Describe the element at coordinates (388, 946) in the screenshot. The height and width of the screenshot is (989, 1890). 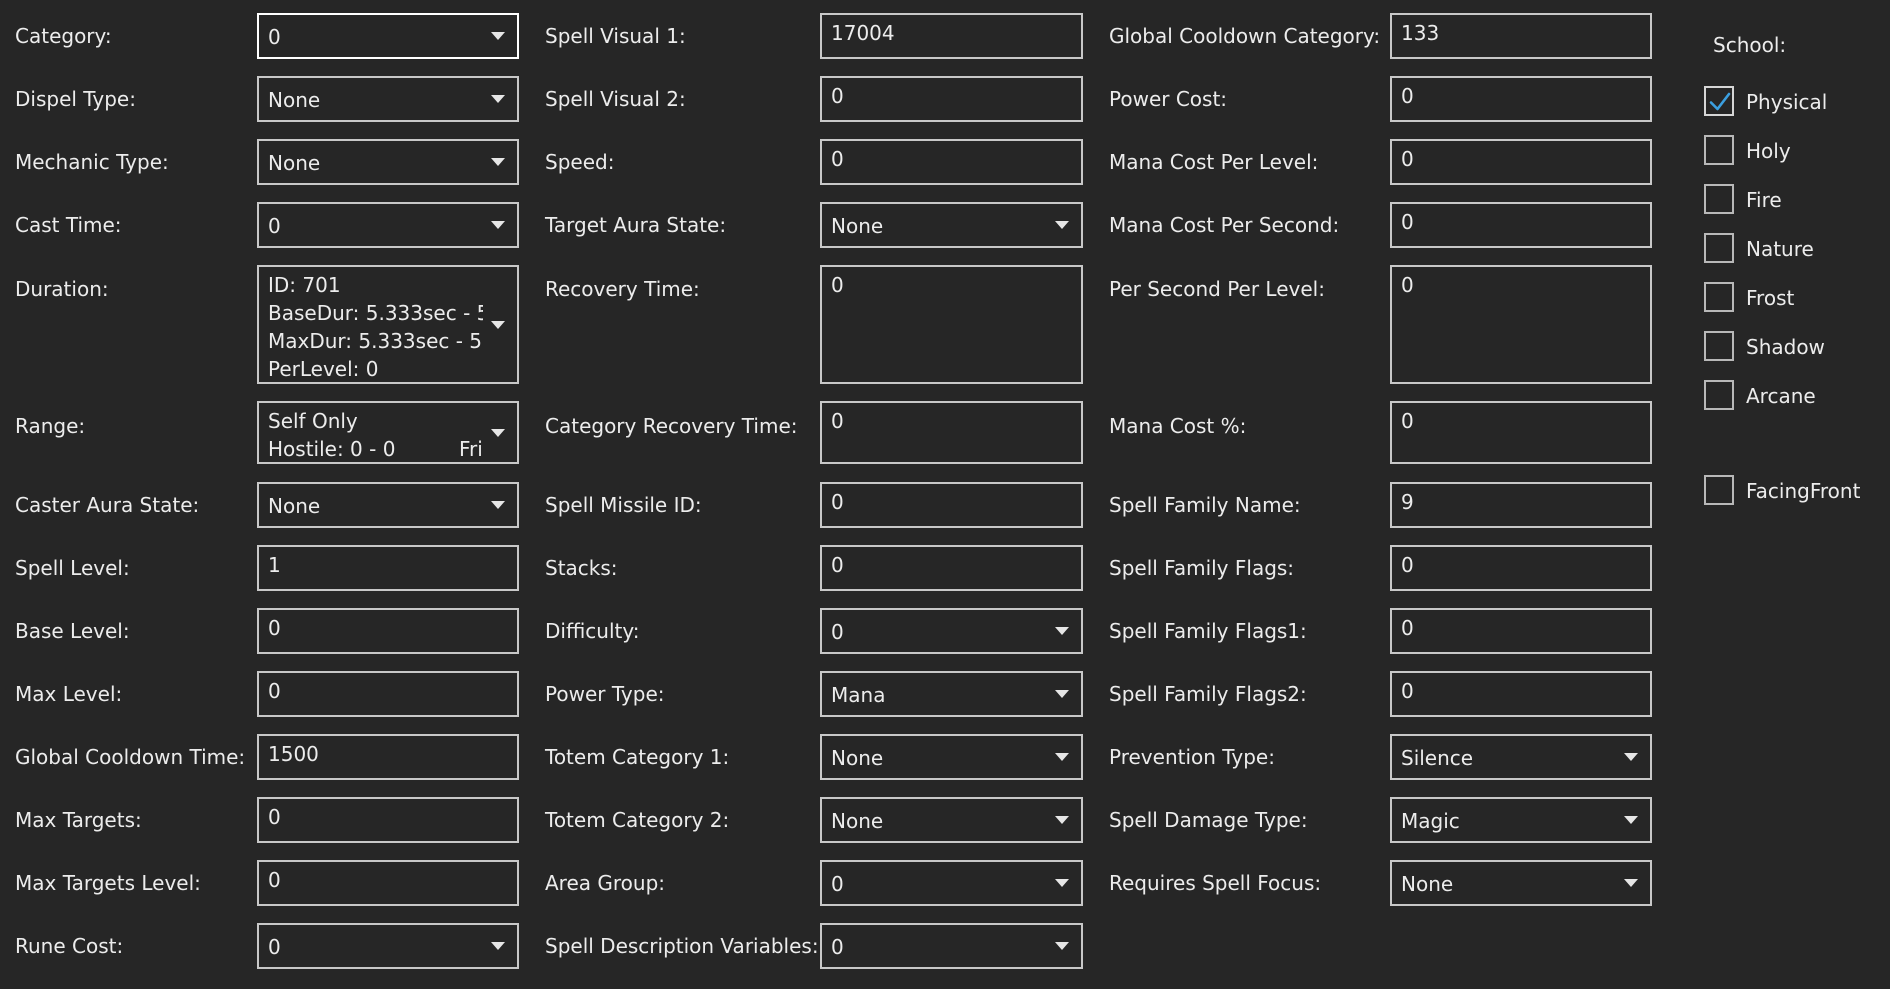
I see `rune-cost-combobox: 0` at that location.